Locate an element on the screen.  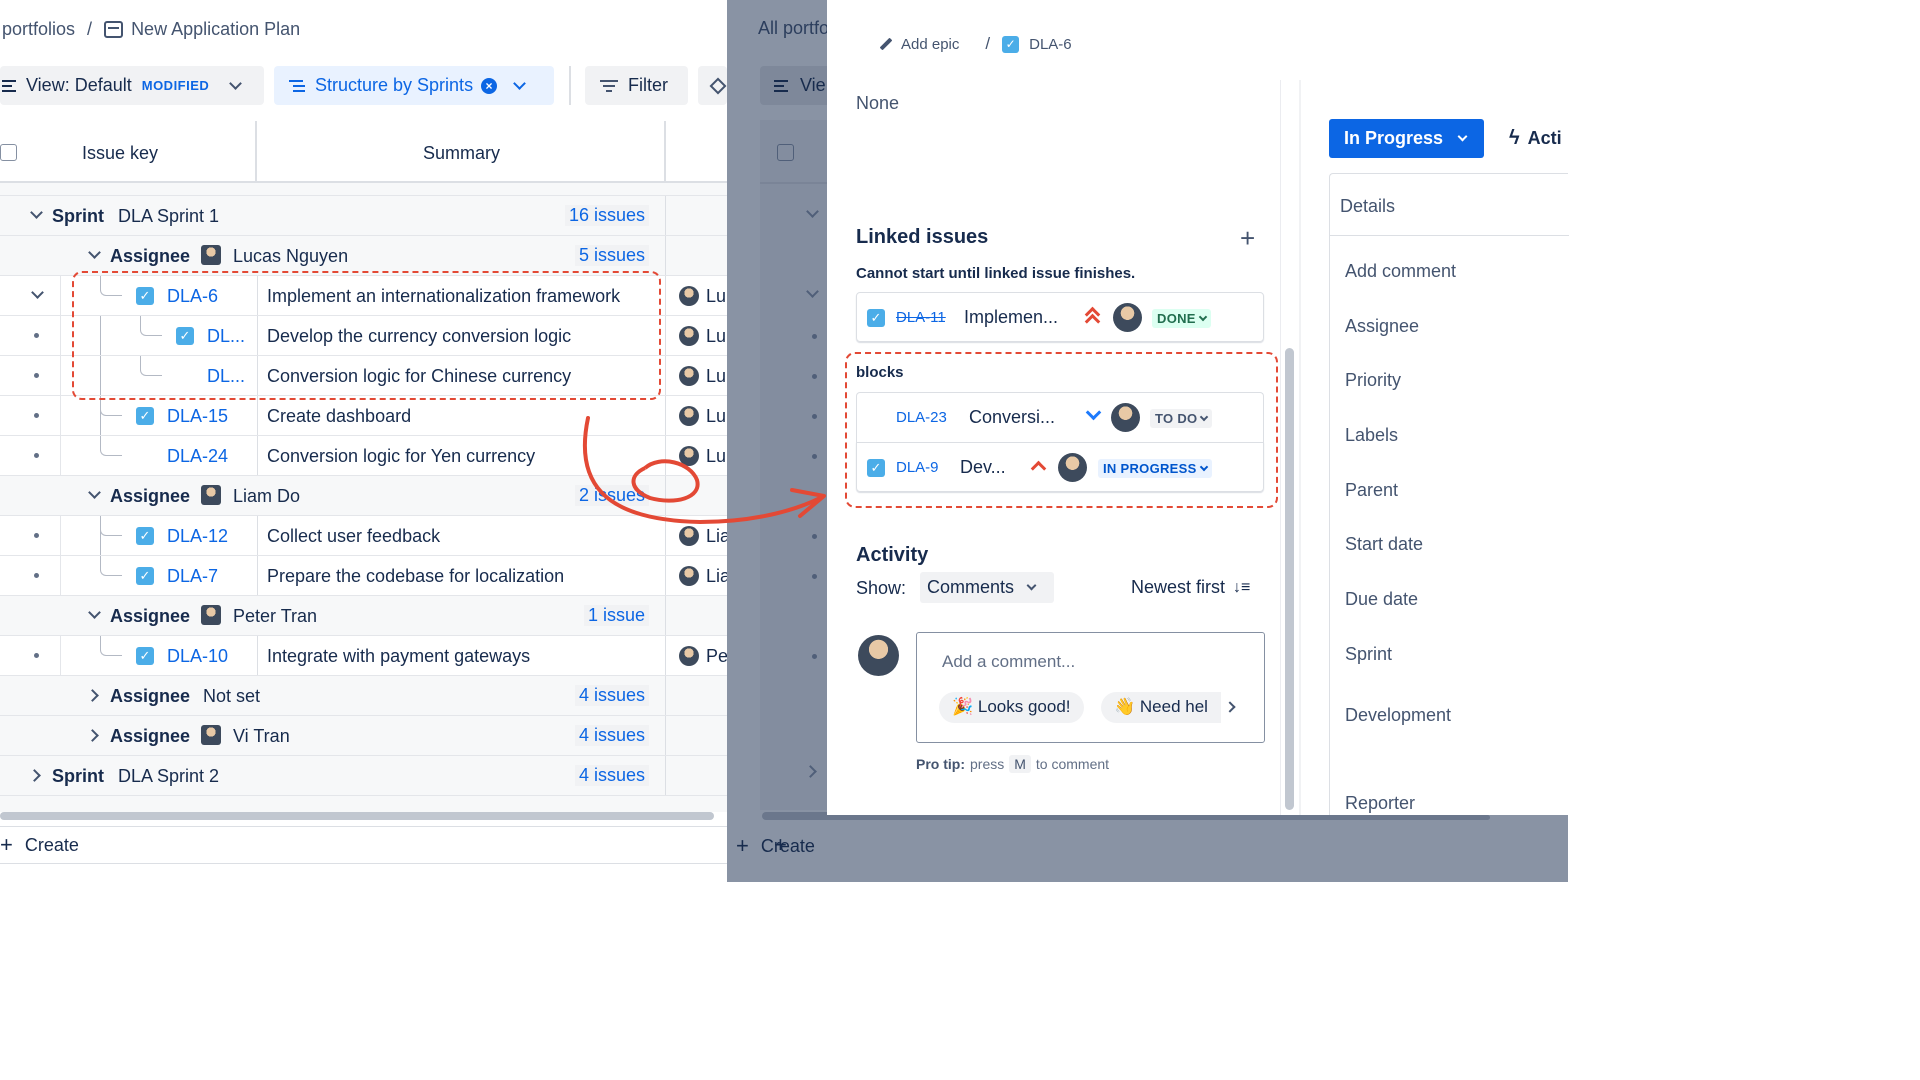
annotation-arrow is located at coordinates (704, 470).